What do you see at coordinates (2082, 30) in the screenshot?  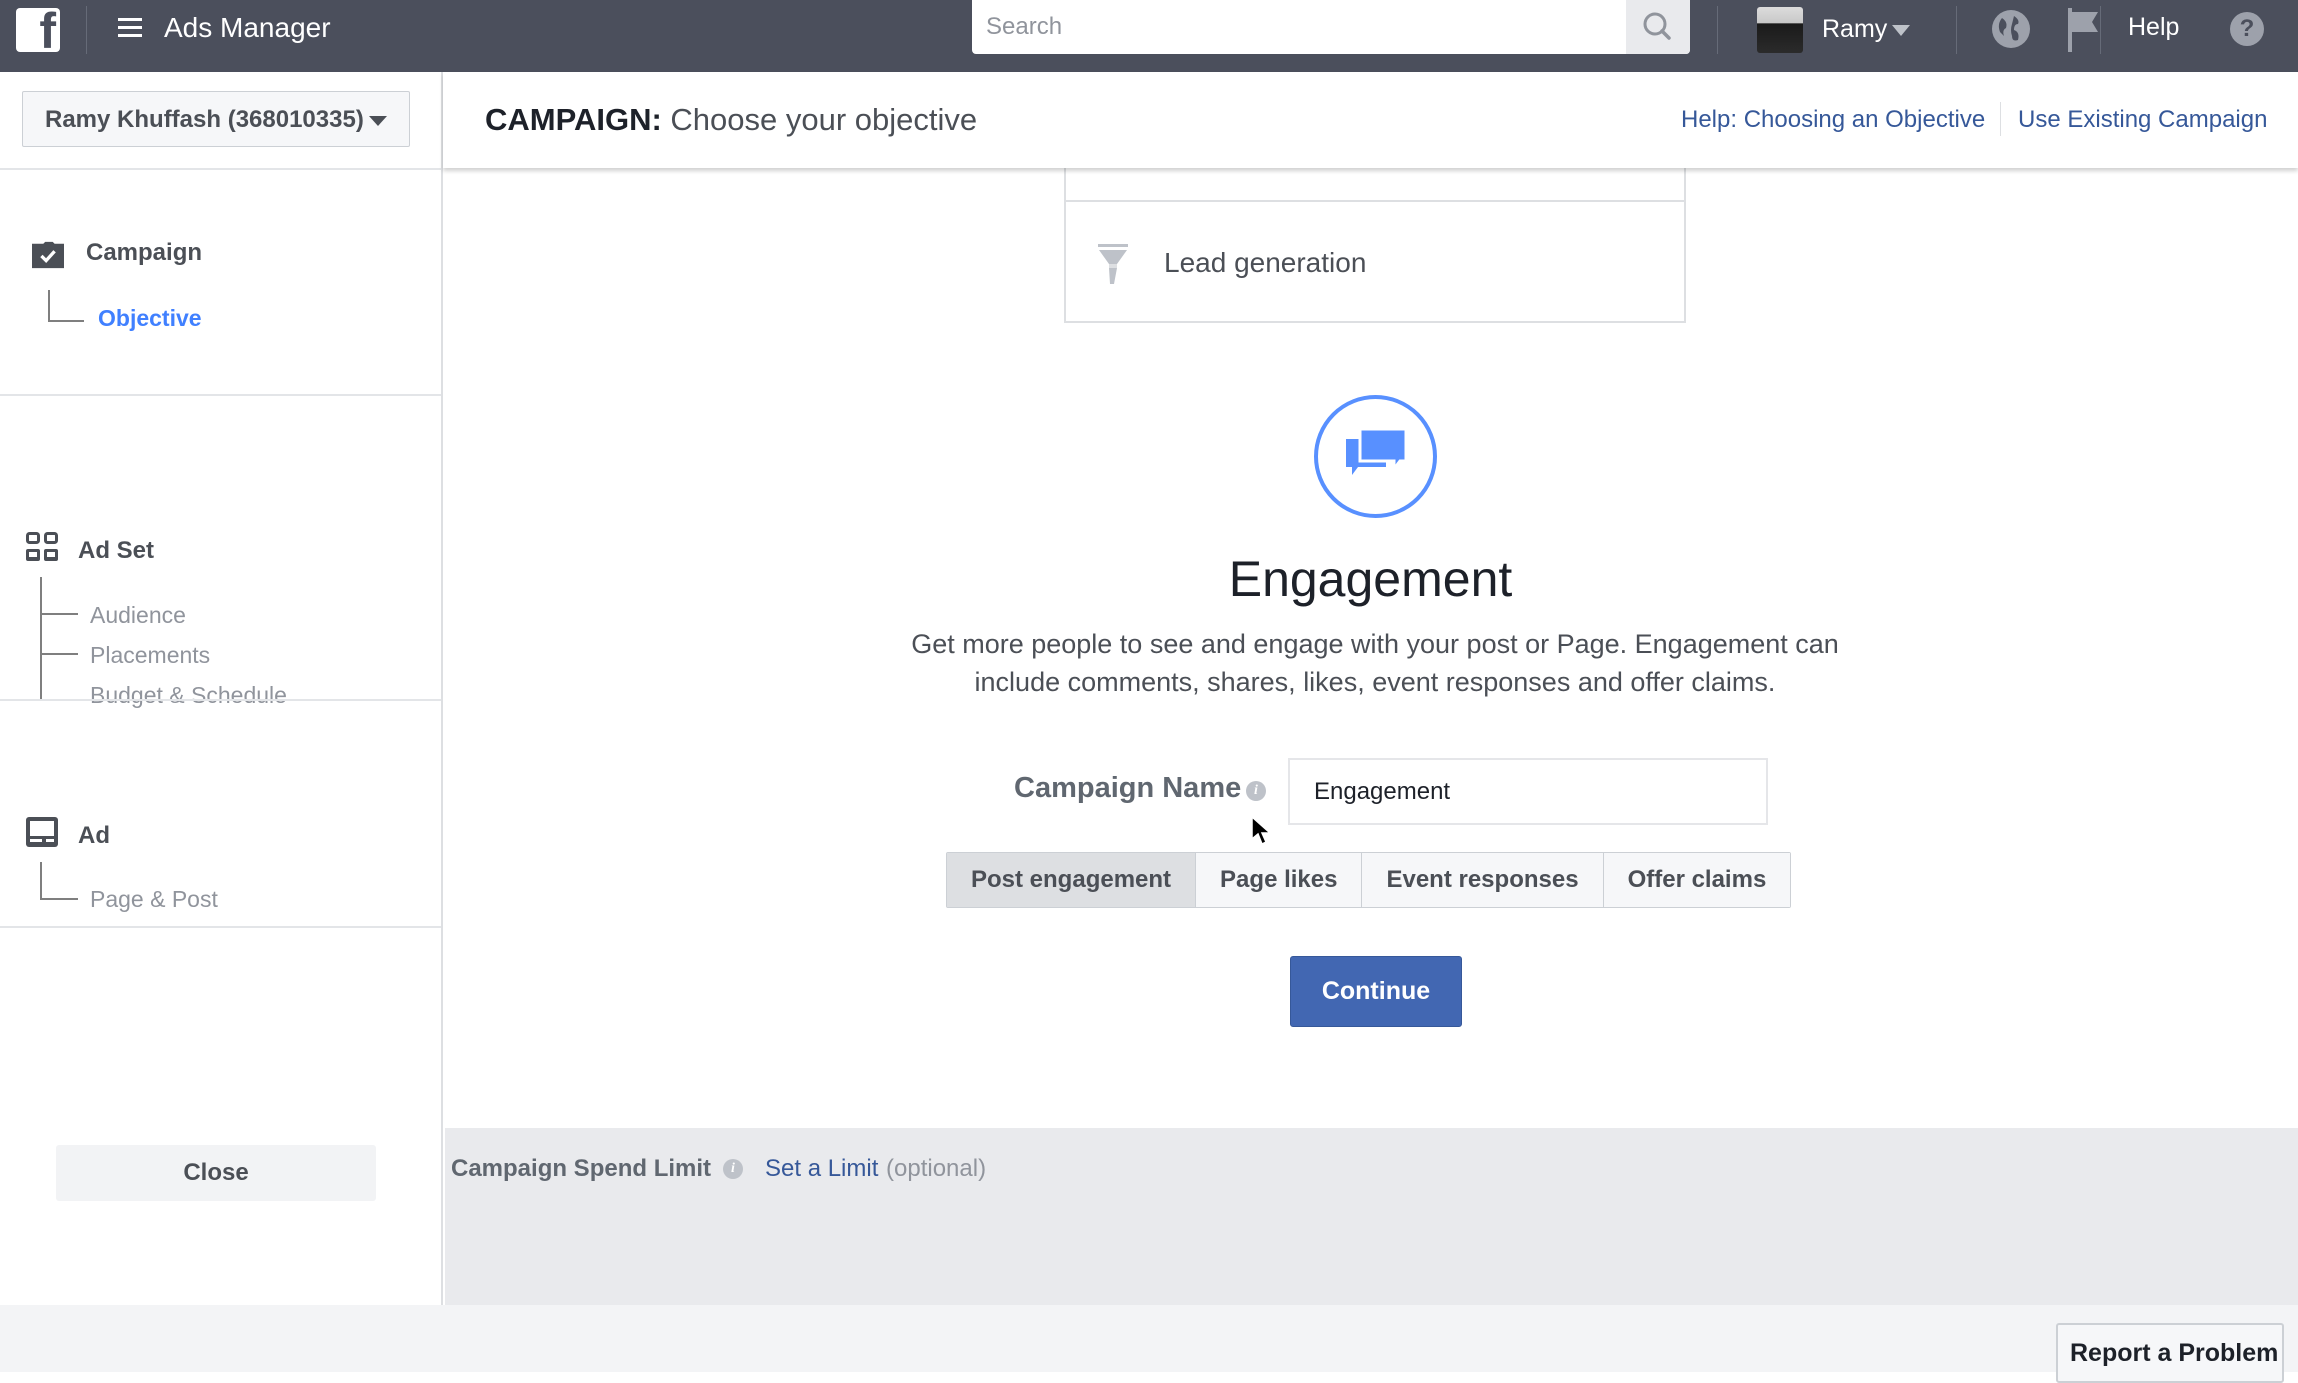 I see `flag-icon` at bounding box center [2082, 30].